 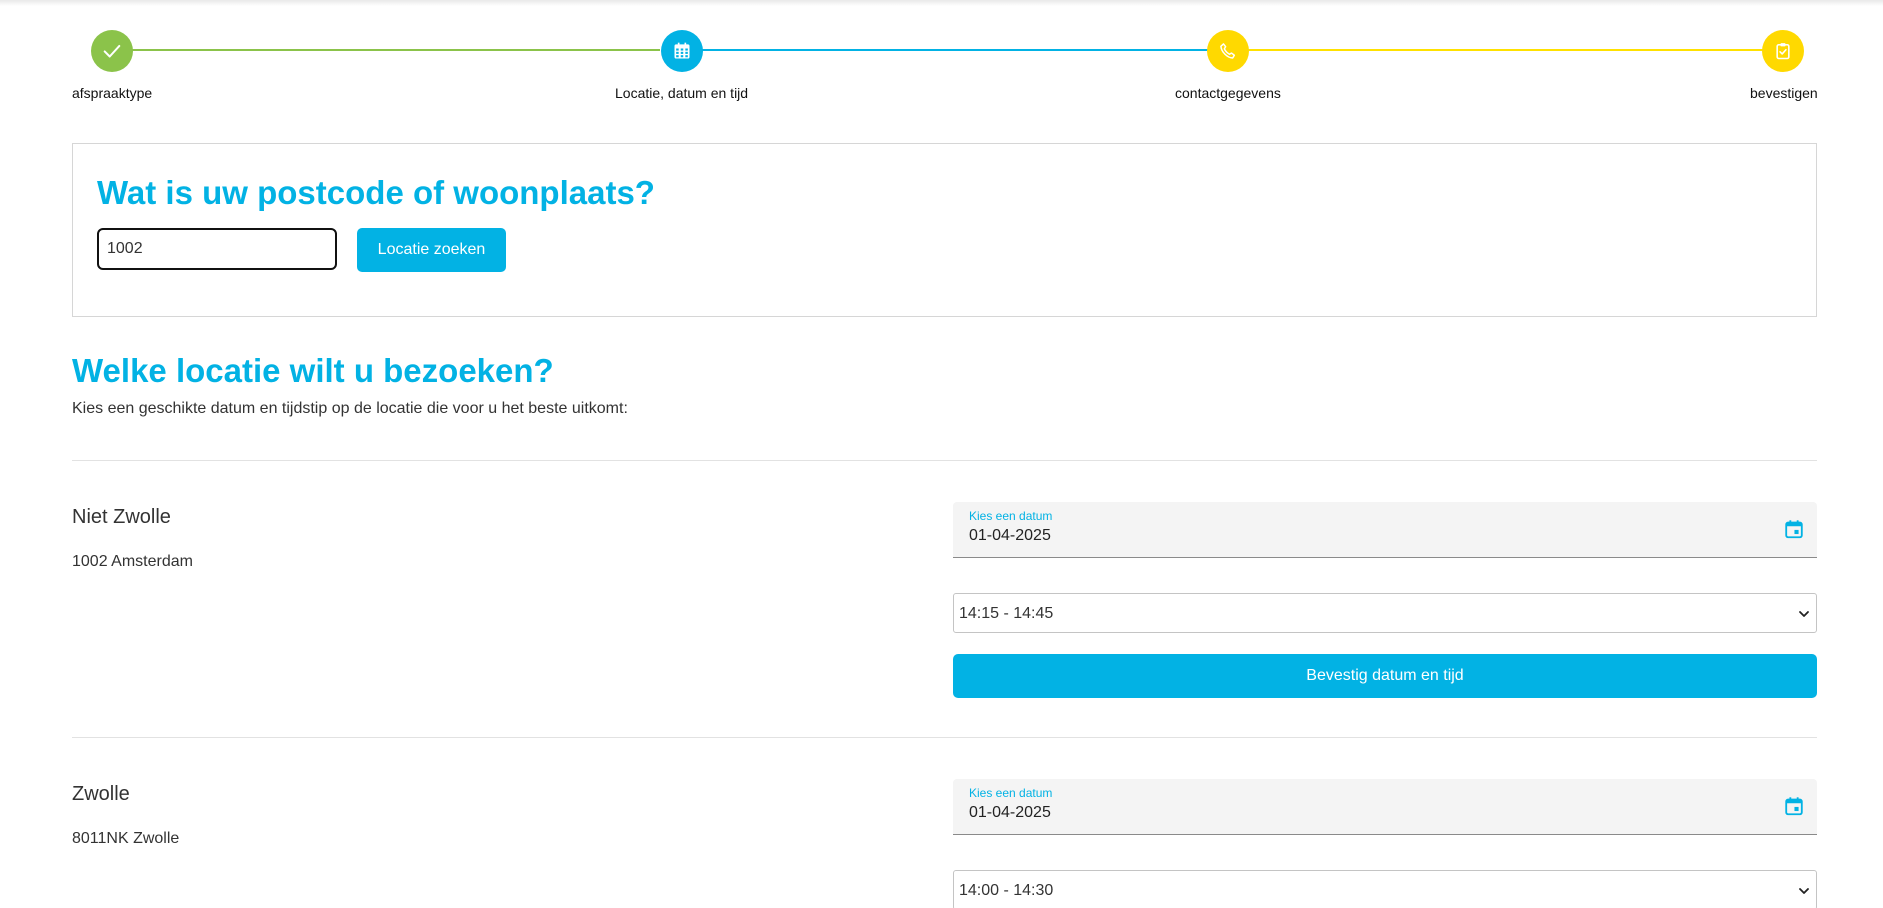 I want to click on confirm-date-time-button: Bevestig datum en tijd, so click(x=1385, y=676).